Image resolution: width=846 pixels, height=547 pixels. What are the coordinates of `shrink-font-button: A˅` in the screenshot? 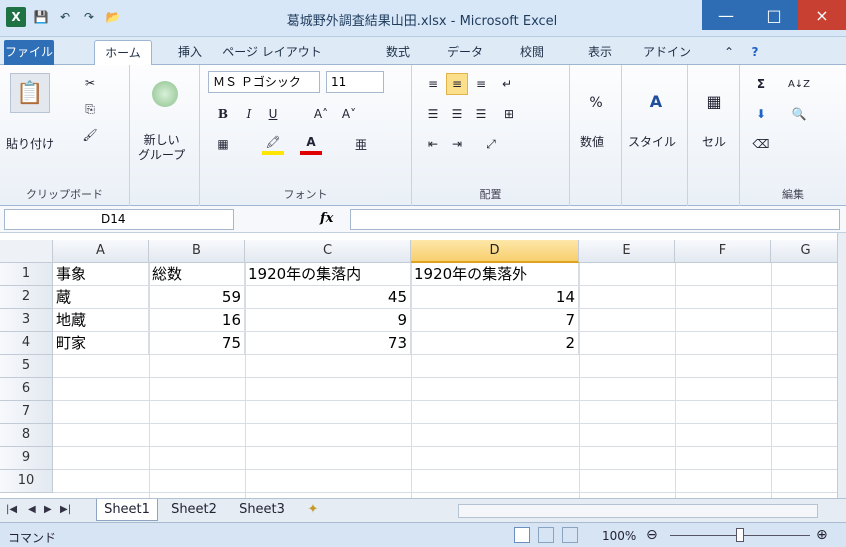 It's located at (349, 114).